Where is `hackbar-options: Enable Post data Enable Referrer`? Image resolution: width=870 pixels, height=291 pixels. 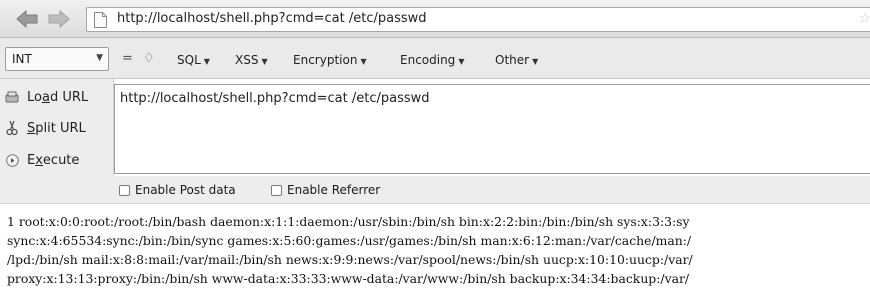
hackbar-options: Enable Post data Enable Referrer is located at coordinates (435, 190).